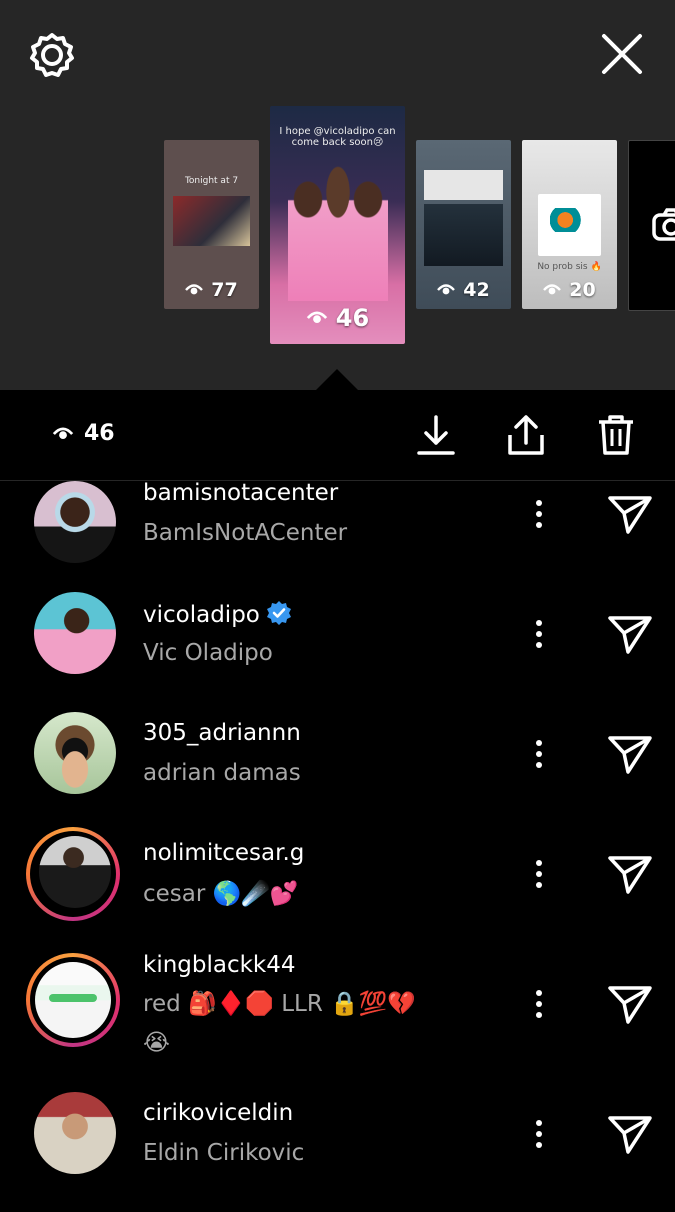 The width and height of the screenshot is (675, 1212). I want to click on viewer-row: bamisnotacenter BamIsNotACenter, so click(337, 532).